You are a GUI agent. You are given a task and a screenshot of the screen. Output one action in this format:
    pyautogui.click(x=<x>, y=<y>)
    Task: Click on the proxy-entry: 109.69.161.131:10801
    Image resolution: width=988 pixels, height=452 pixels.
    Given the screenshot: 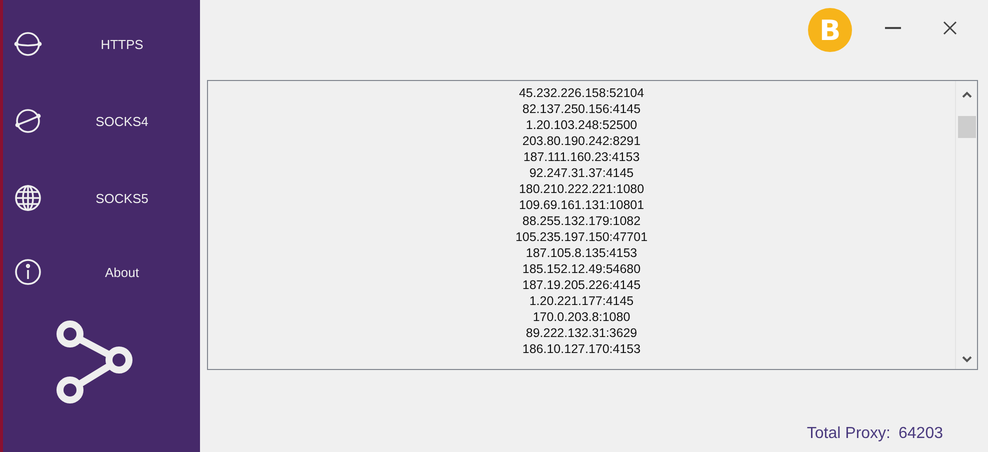 What is the action you would take?
    pyautogui.click(x=581, y=205)
    